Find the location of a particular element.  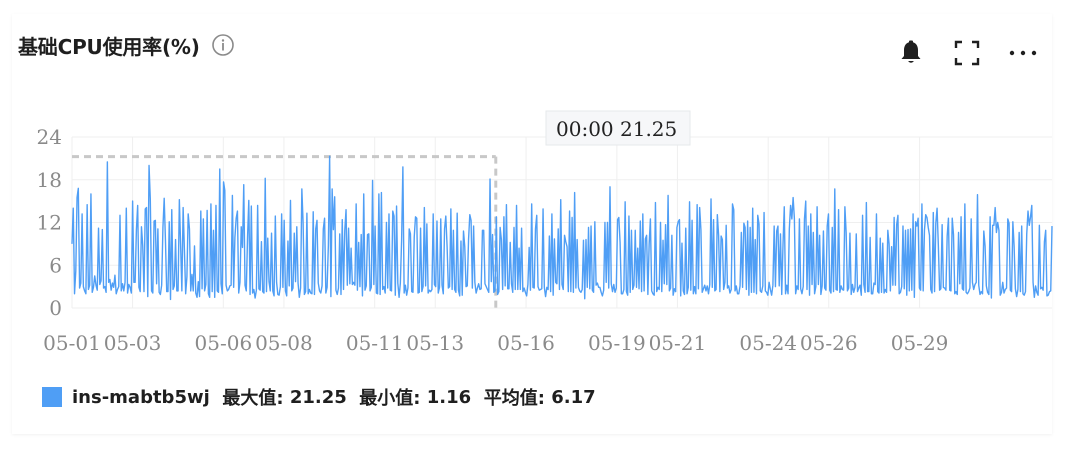

legend-max-value: 21.25 is located at coordinates (318, 397).